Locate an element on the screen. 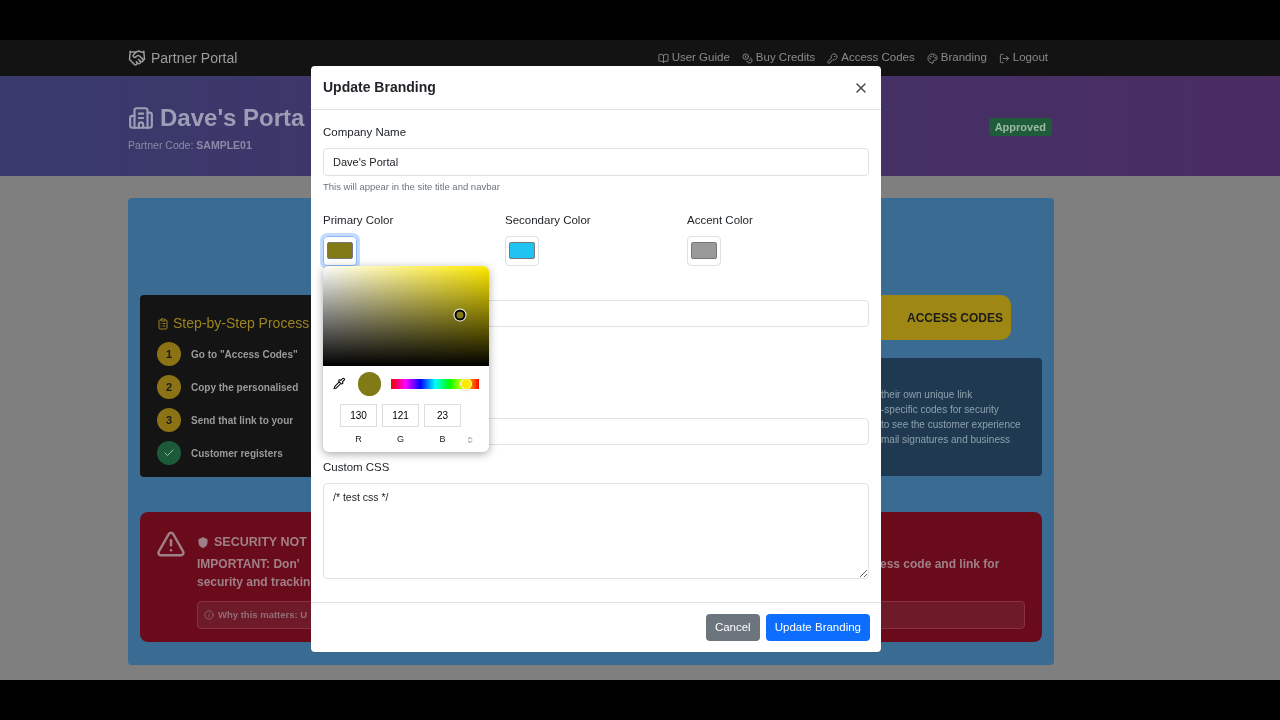  update-branding-button: Update Branding is located at coordinates (817, 627).